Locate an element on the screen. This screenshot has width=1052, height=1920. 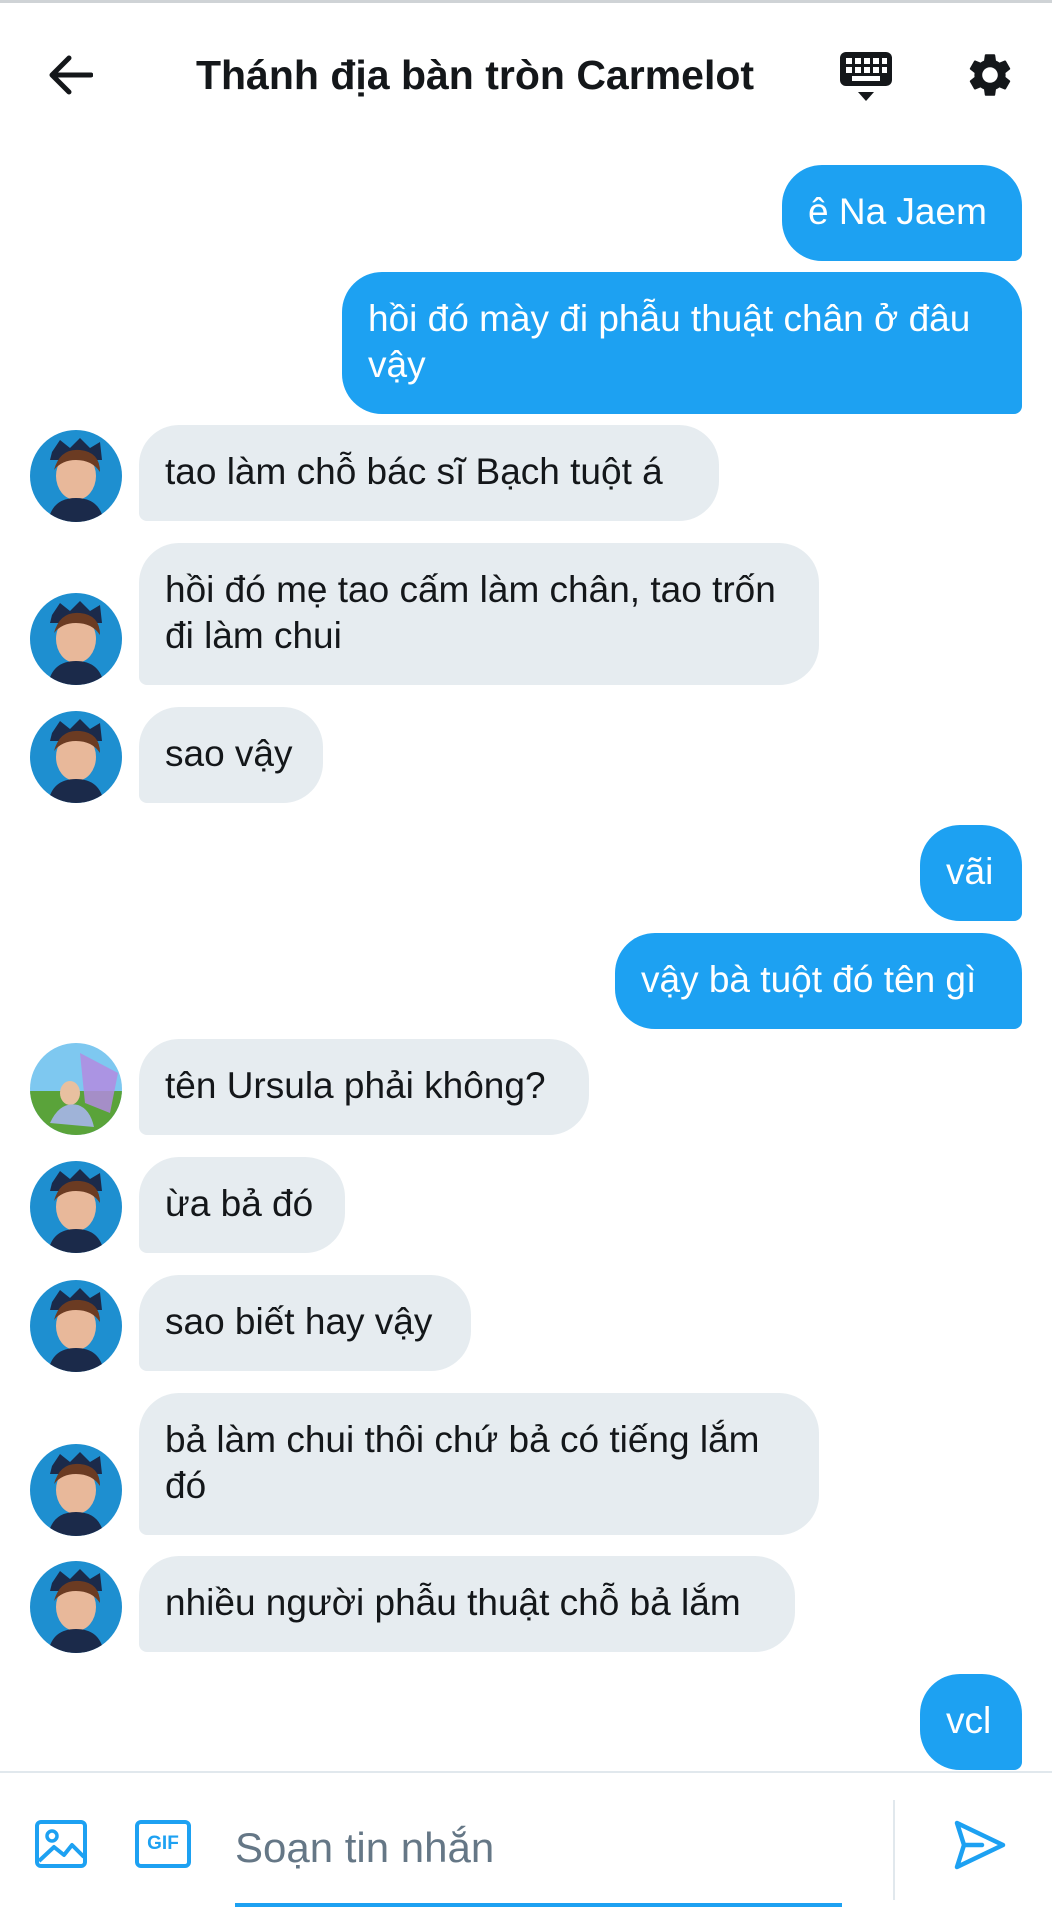
message-text: sao vậy is located at coordinates (229, 753).